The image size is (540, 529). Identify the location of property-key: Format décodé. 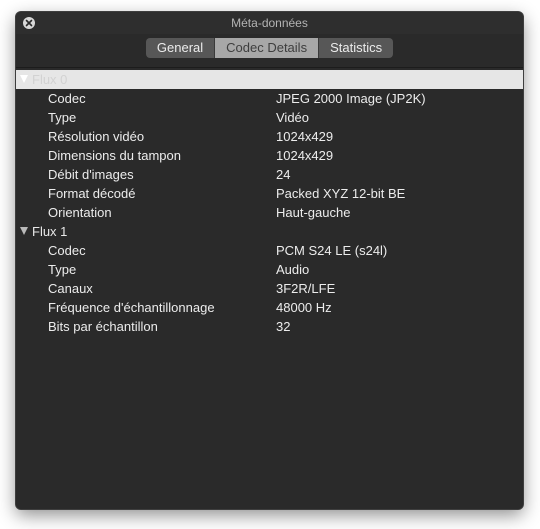
(92, 193).